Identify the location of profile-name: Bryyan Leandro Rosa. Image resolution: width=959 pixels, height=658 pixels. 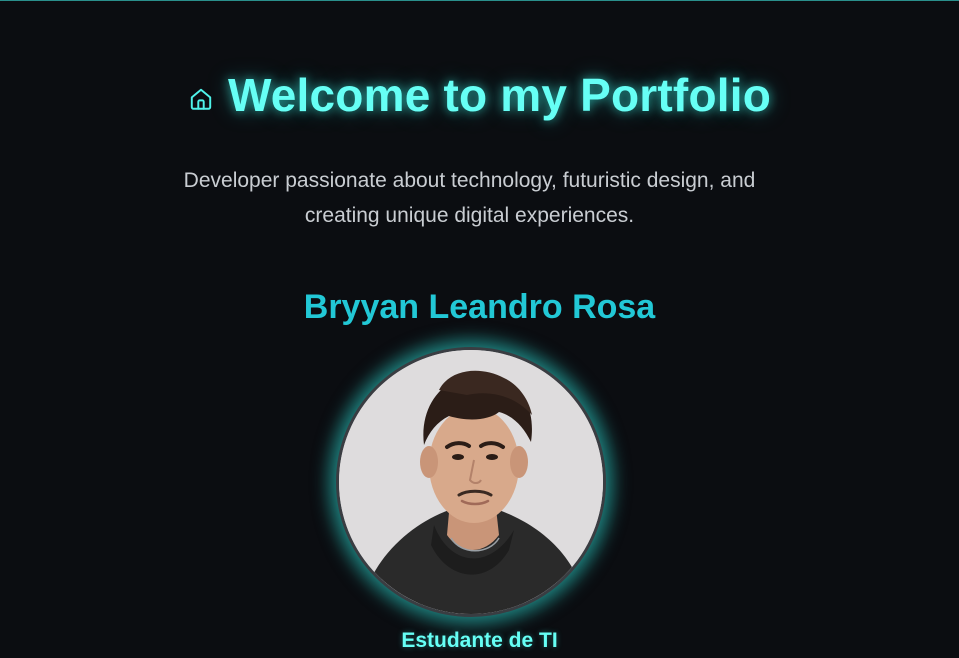
(479, 307).